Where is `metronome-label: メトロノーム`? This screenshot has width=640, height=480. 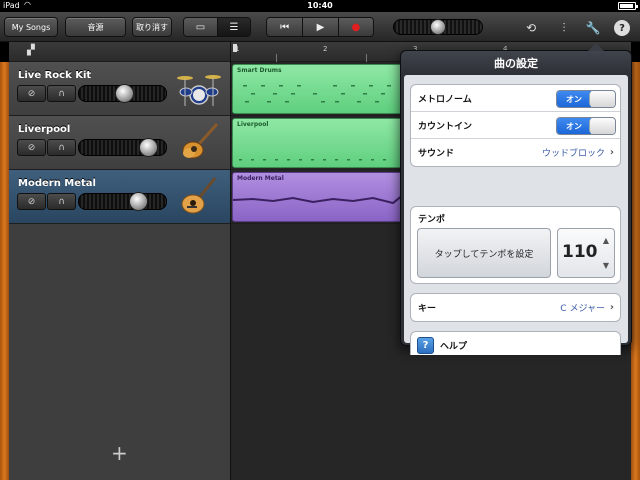 metronome-label: メトロノーム is located at coordinates (445, 99).